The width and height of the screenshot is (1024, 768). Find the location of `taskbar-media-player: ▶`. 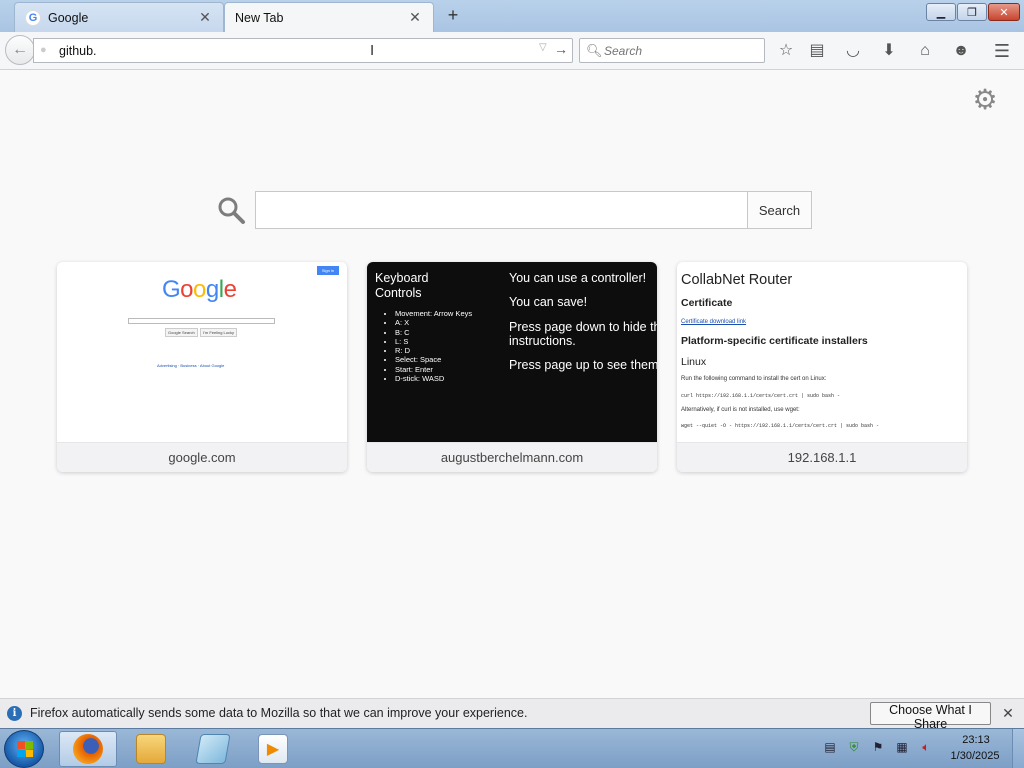

taskbar-media-player: ▶ is located at coordinates (273, 749).